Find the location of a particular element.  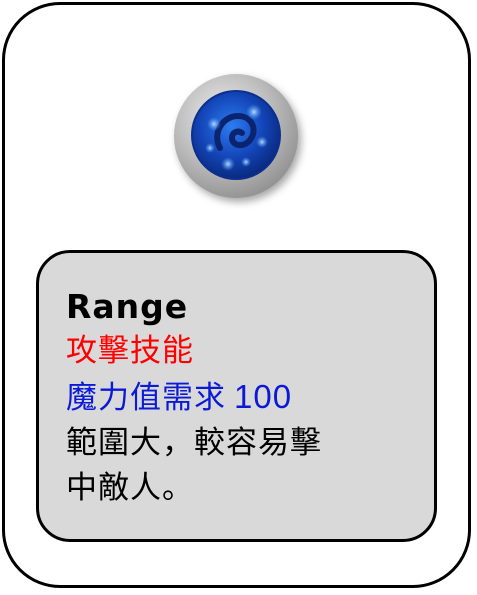

mana-label: 魔力值需求 is located at coordinates (146, 398).